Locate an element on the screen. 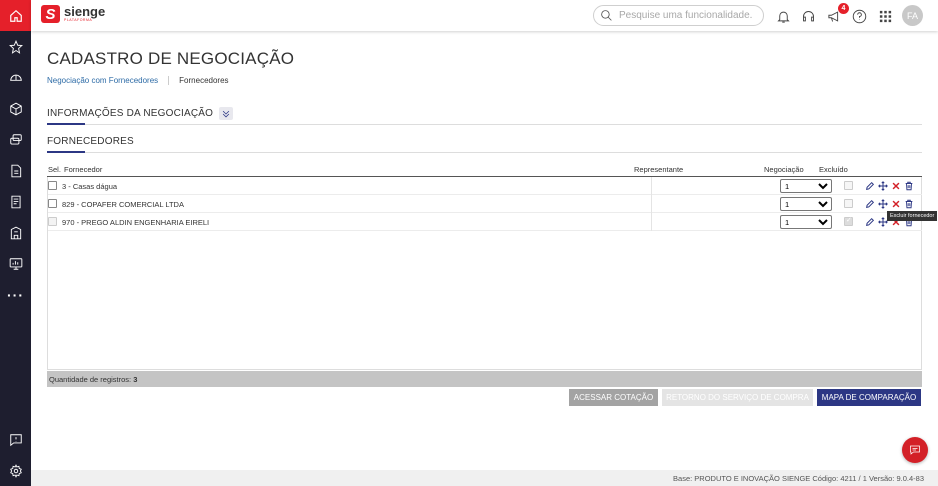 Image resolution: width=938 pixels, height=486 pixels. sienge-logo-mark: S is located at coordinates (50, 14).